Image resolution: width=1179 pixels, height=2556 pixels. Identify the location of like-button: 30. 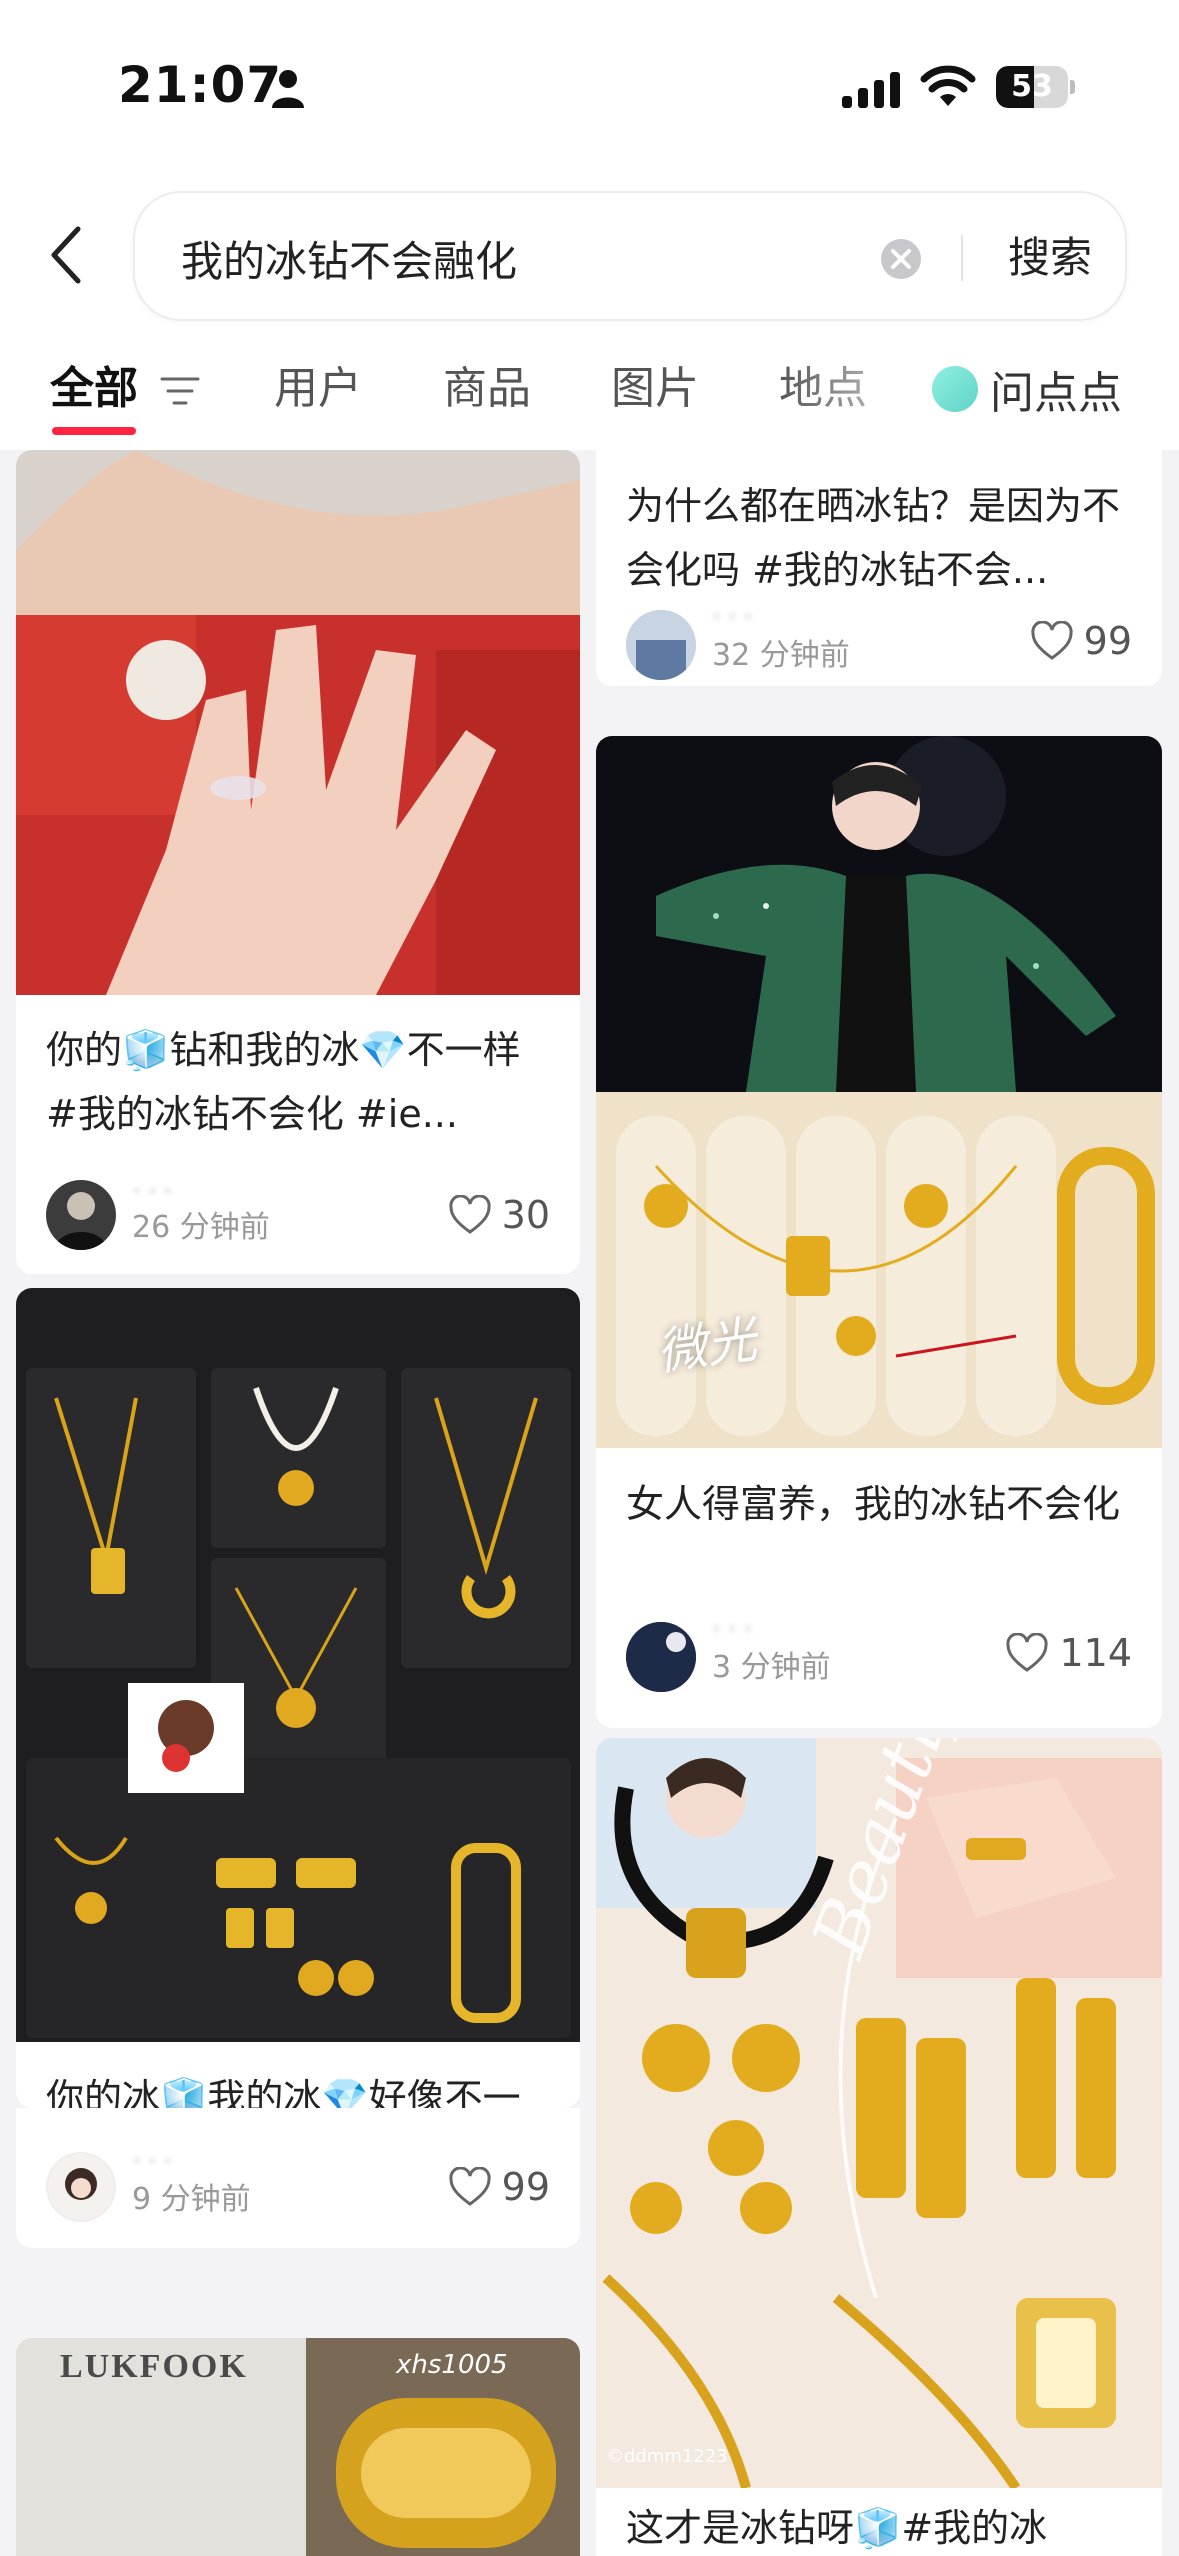
(499, 1215).